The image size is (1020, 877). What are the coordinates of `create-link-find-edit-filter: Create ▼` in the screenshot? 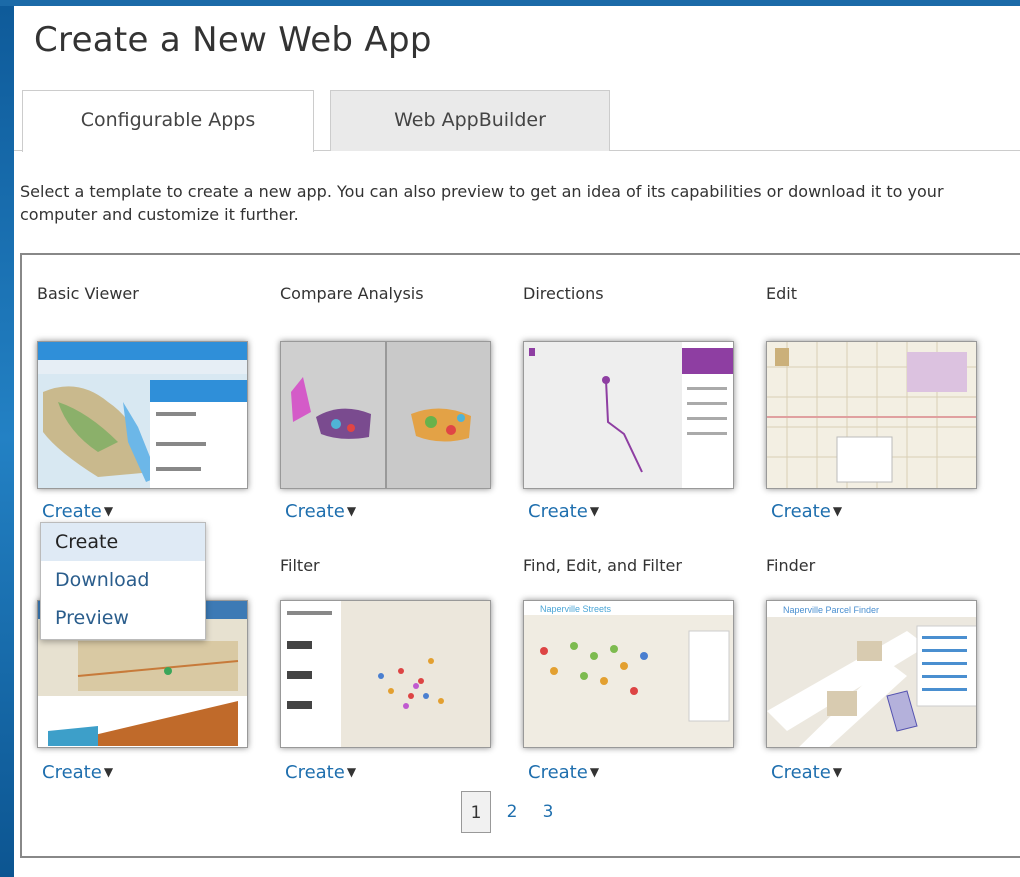 It's located at (563, 772).